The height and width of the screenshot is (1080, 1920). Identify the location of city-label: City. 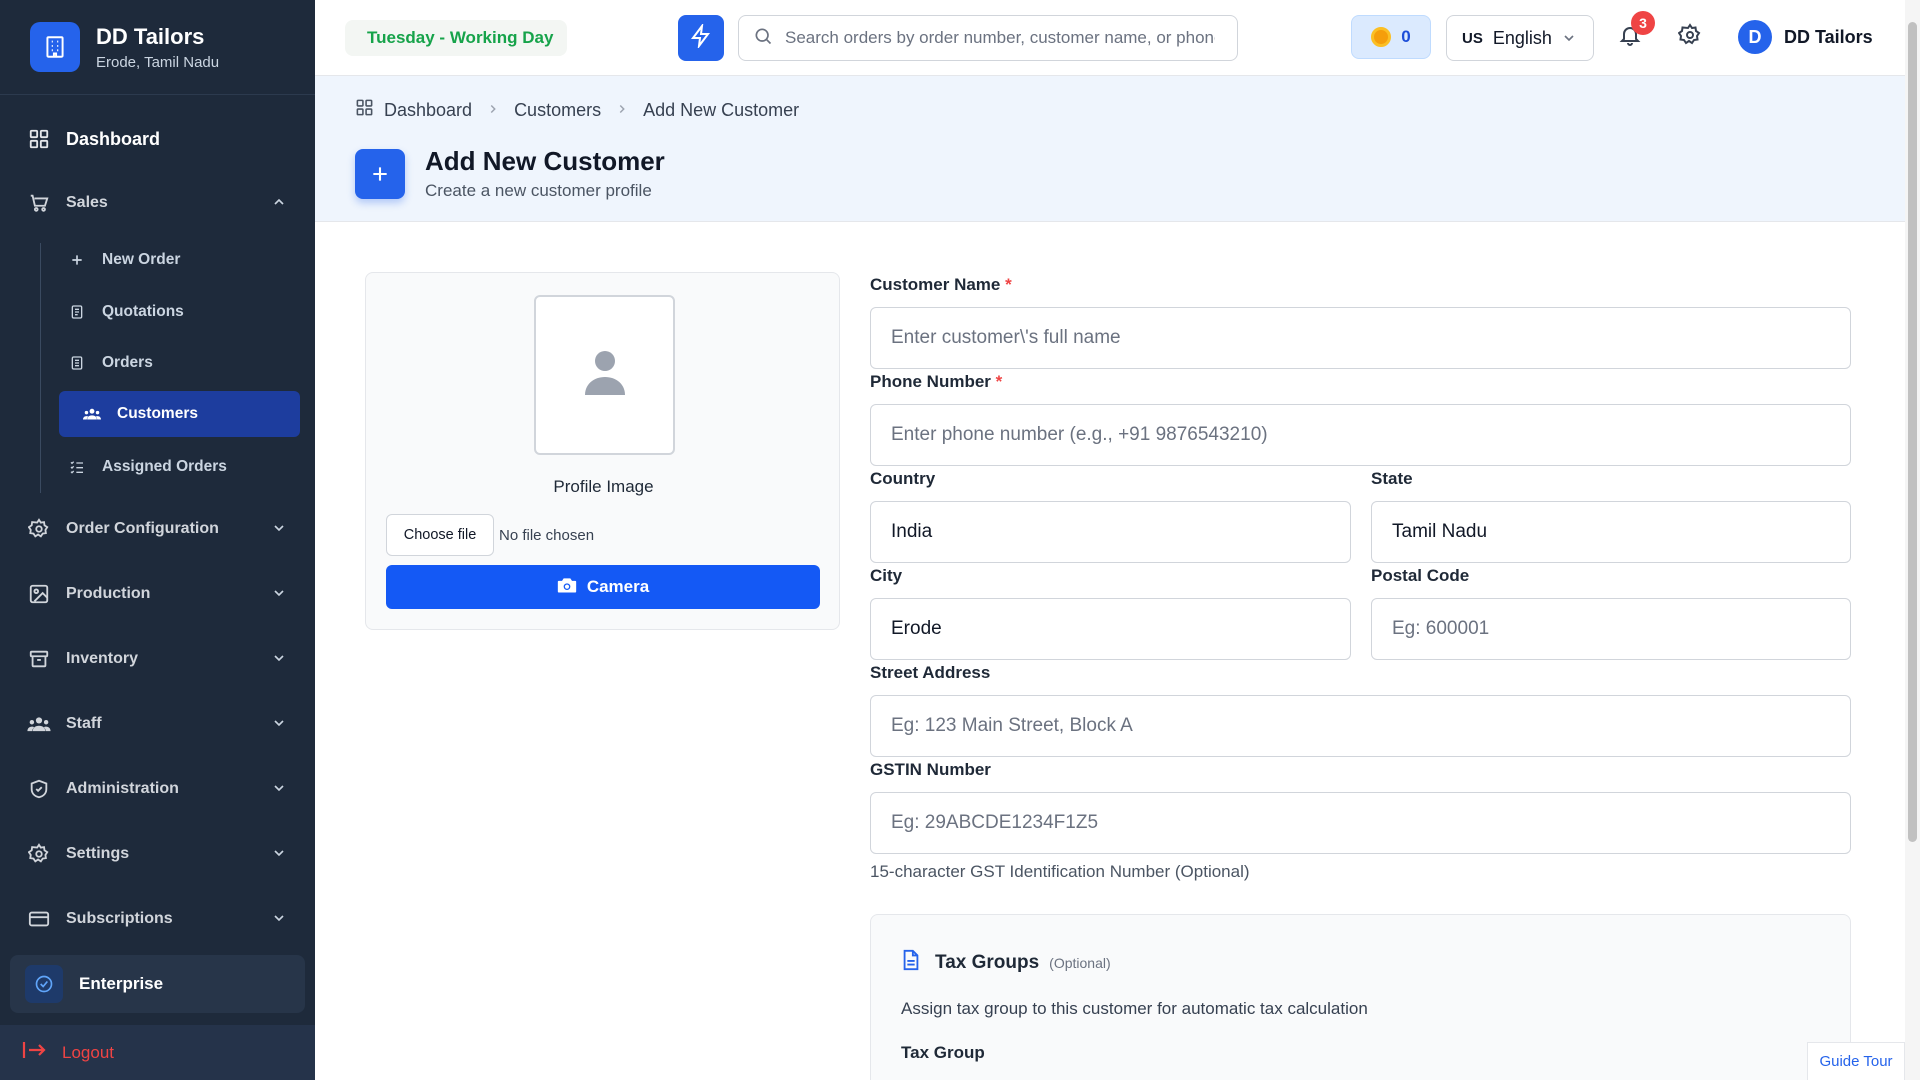
(886, 575).